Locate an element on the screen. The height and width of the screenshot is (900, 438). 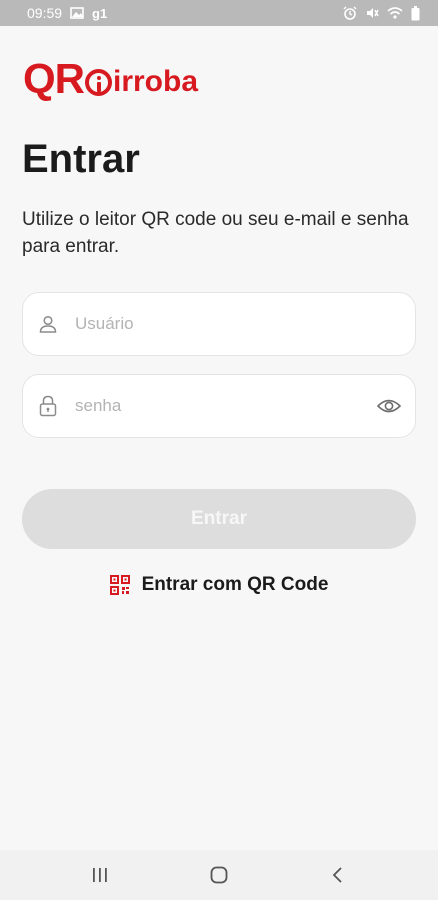
mute-icon is located at coordinates (372, 13).